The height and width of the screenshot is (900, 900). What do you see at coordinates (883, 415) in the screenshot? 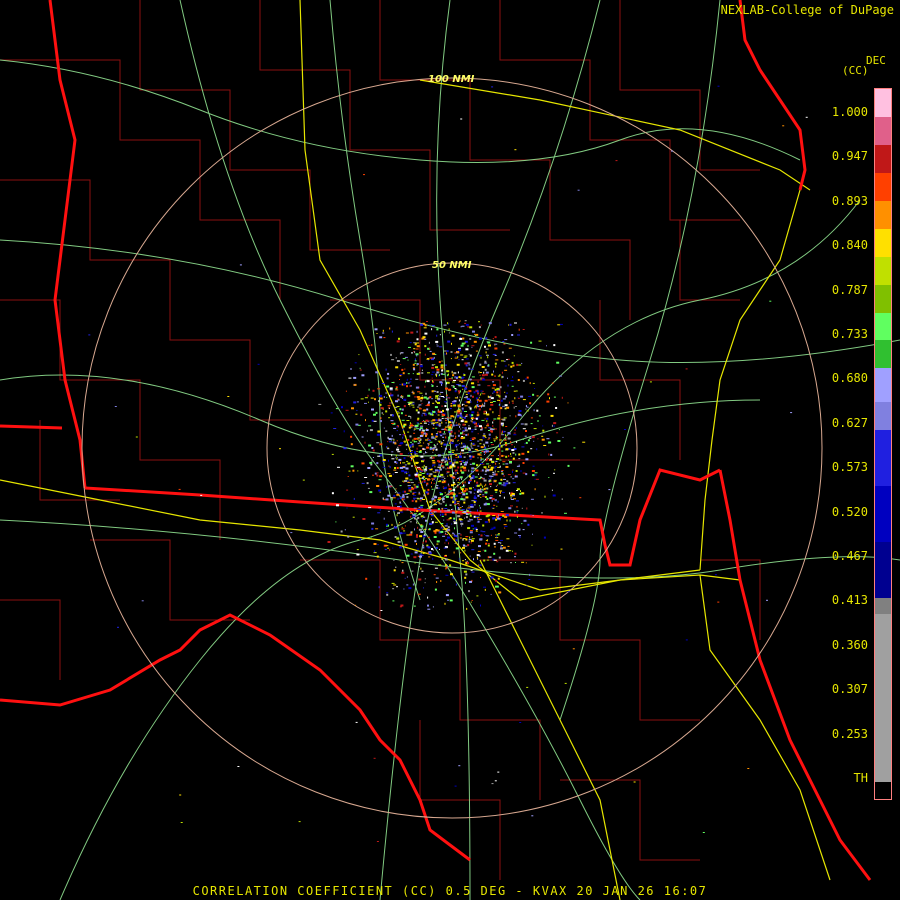
I see `legend-swatch` at bounding box center [883, 415].